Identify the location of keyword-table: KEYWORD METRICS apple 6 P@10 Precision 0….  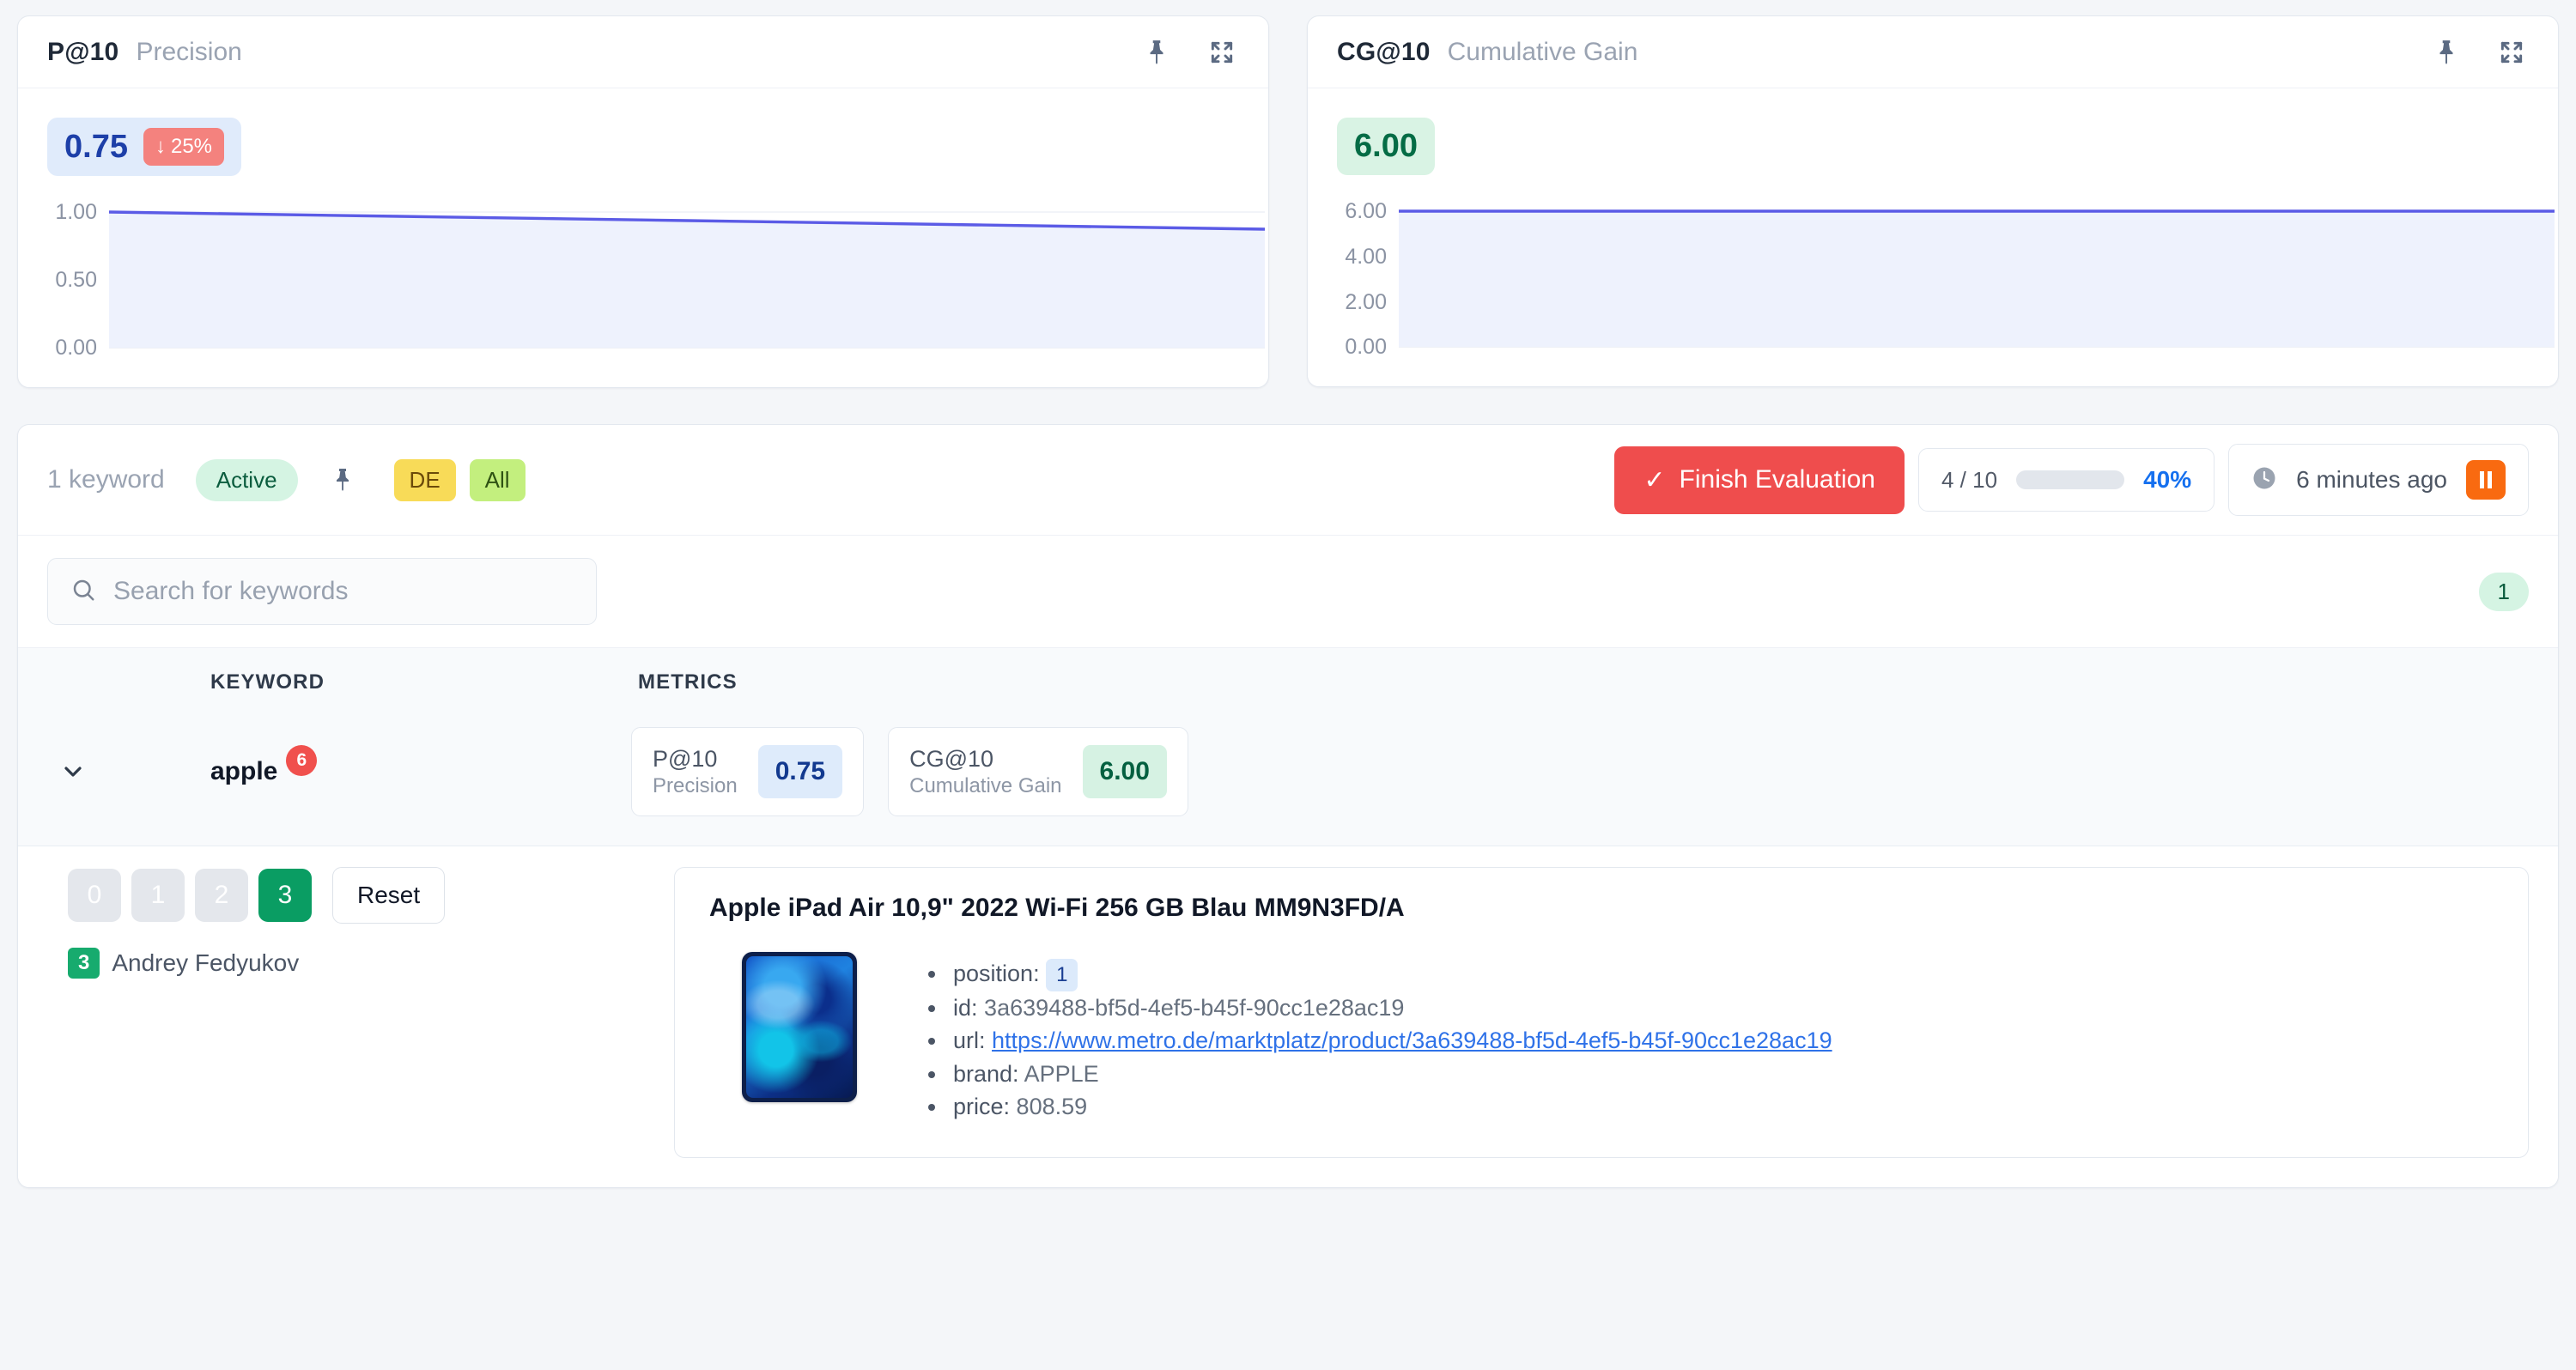
(1288, 747).